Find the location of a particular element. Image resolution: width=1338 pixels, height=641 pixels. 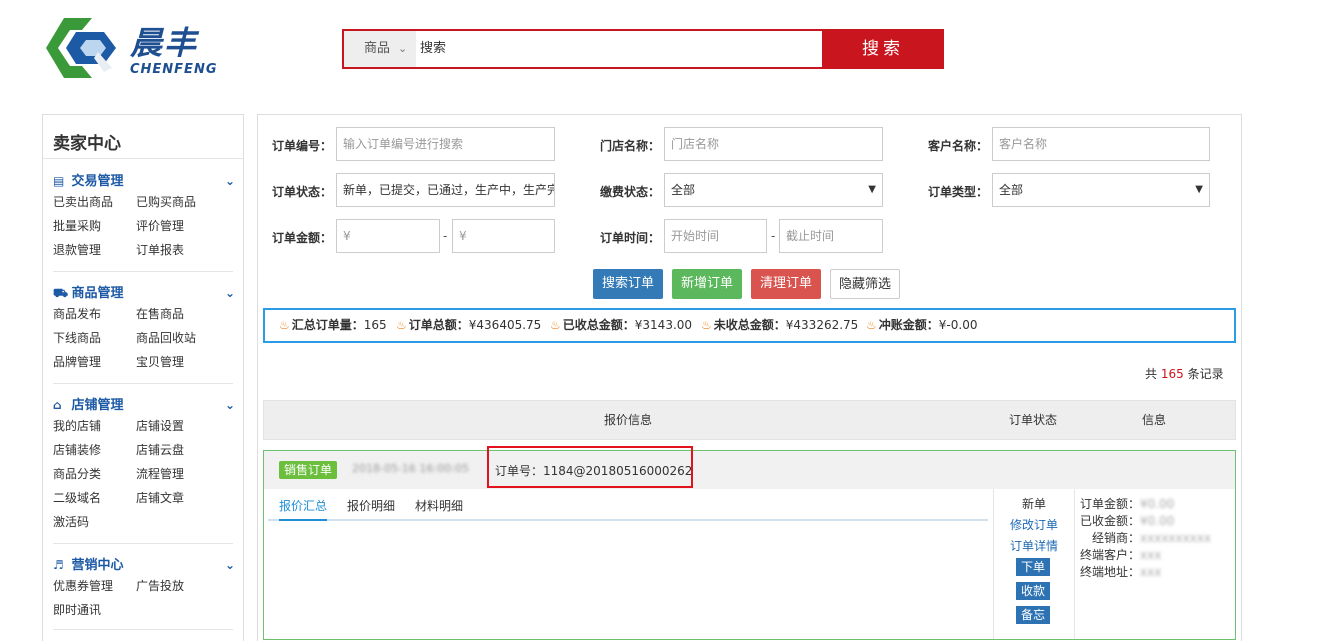

info-received-amount: 已收金额：¥0.00 is located at coordinates (1127, 521).